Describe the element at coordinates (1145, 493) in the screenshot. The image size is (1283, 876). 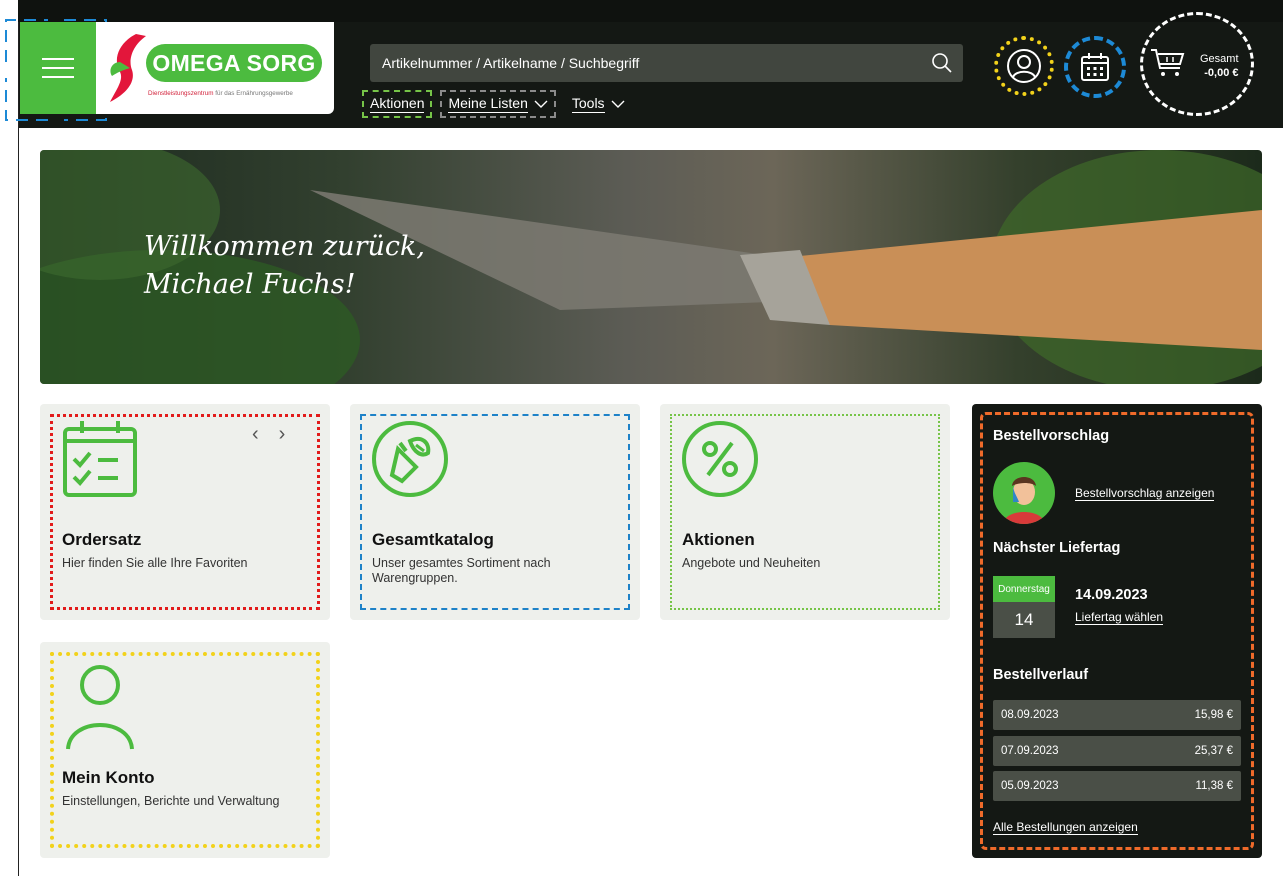
I see `suggestion-link: Bestellvorschlag anzeigen` at that location.